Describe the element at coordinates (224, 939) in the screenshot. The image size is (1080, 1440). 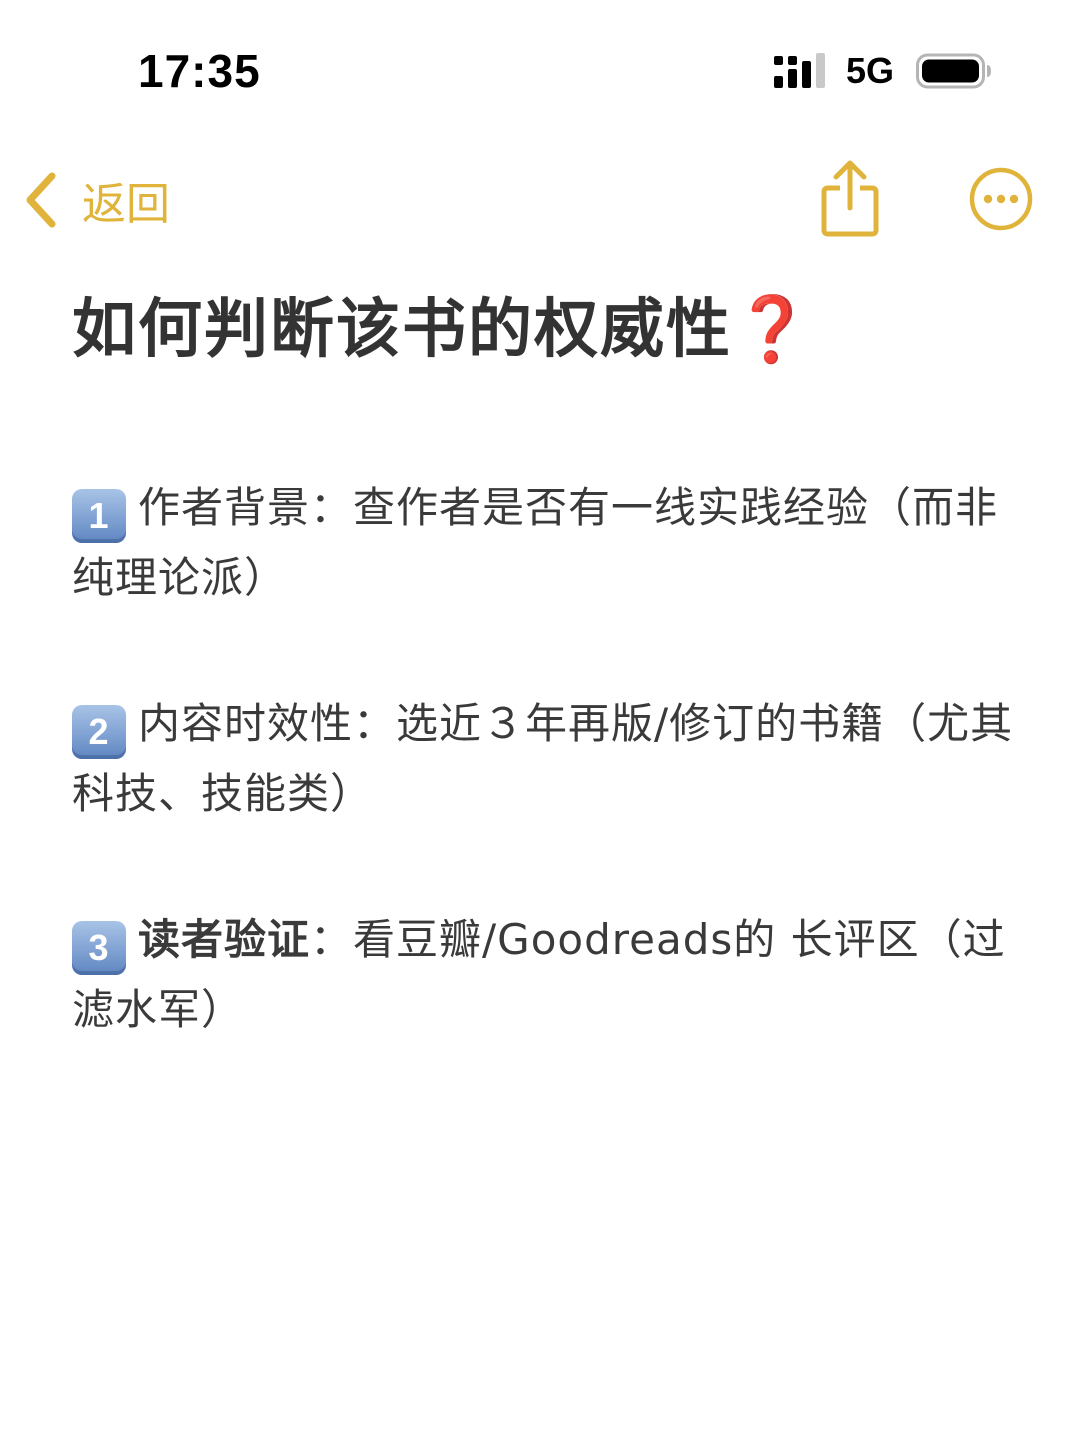
I see `item-label: 读者验证` at that location.